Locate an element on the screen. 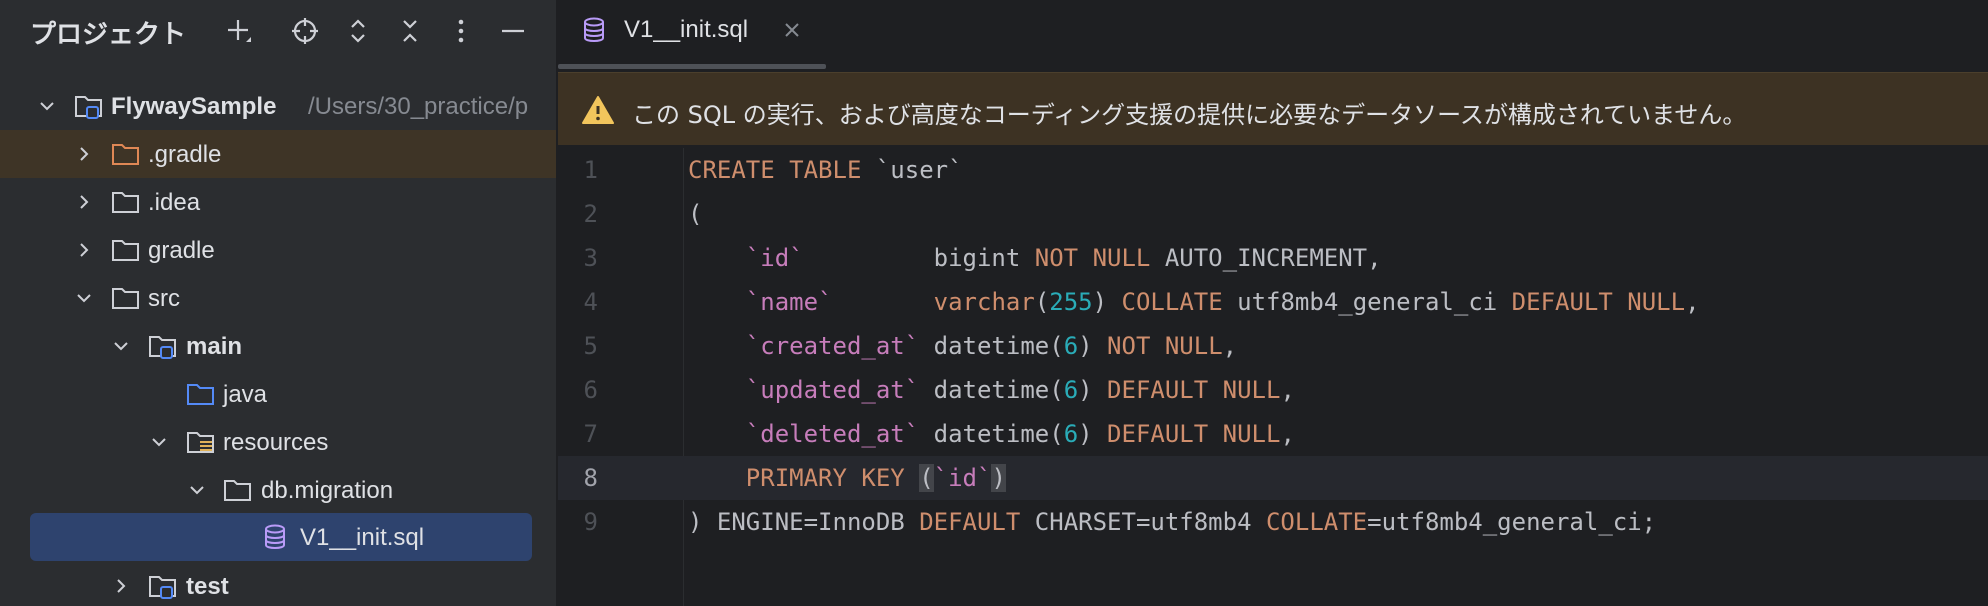 Image resolution: width=1988 pixels, height=606 pixels. tree-item-label: FlywaySample is located at coordinates (194, 106).